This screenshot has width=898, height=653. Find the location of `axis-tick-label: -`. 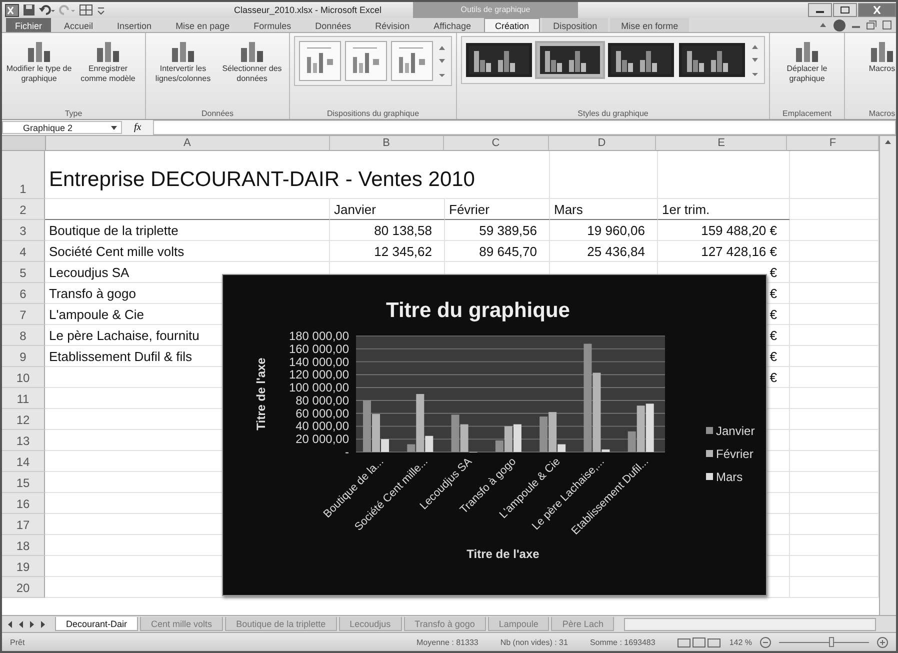

axis-tick-label: - is located at coordinates (347, 452).